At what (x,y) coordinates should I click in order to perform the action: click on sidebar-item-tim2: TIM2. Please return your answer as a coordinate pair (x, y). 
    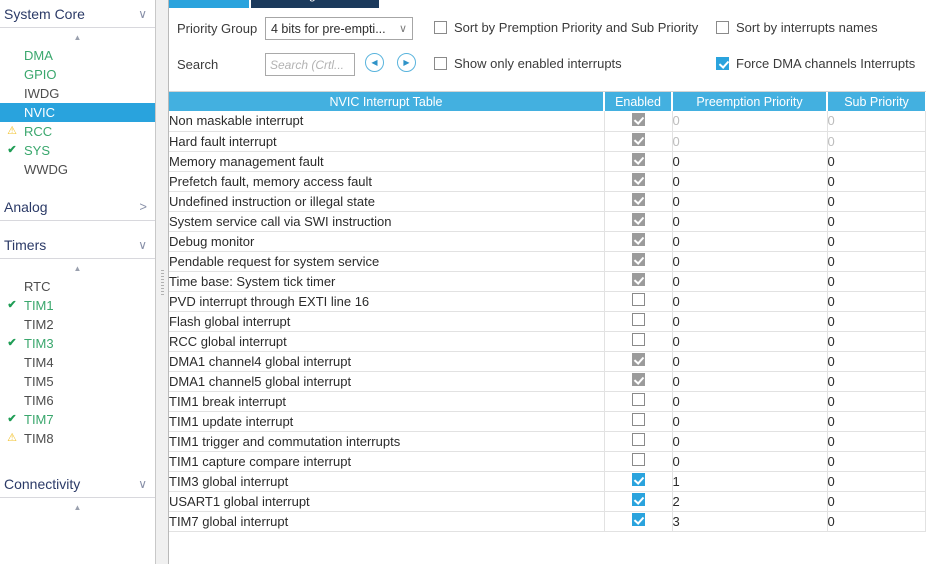
    Looking at the image, I should click on (77, 324).